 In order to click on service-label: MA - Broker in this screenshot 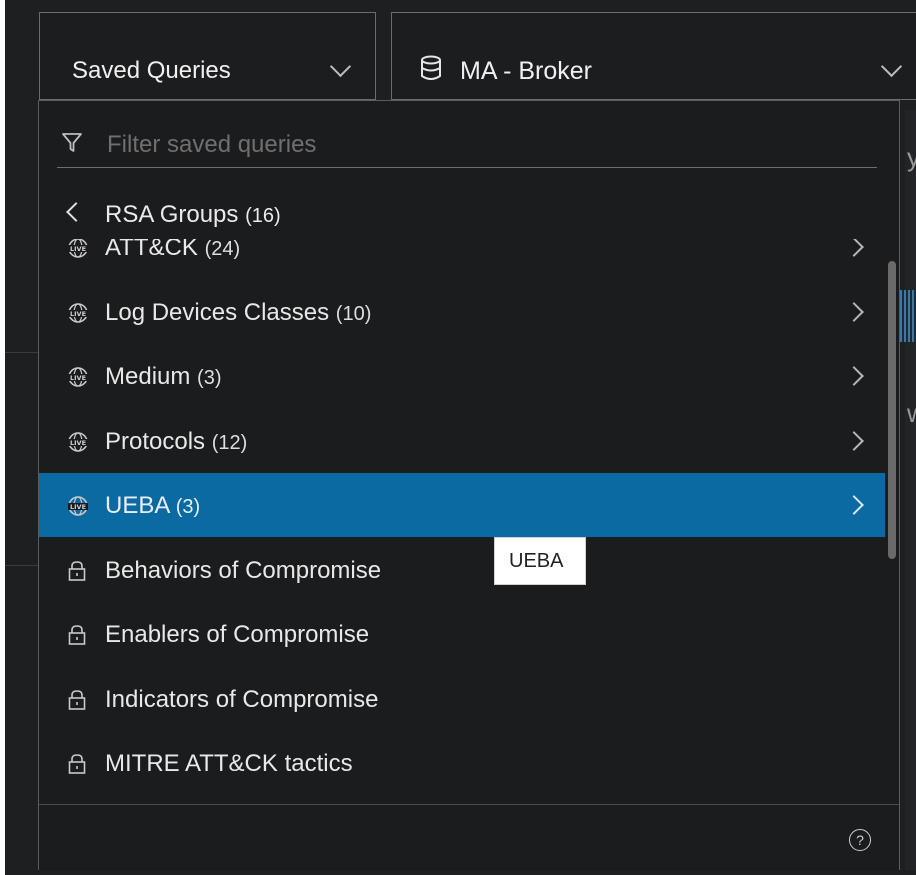, I will do `click(526, 71)`.